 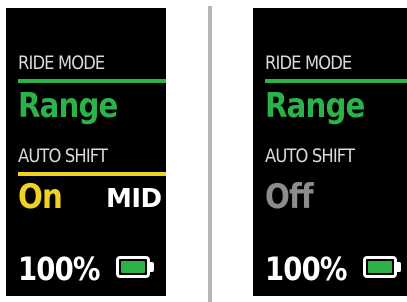 What do you see at coordinates (210, 154) in the screenshot?
I see `panel-divider` at bounding box center [210, 154].